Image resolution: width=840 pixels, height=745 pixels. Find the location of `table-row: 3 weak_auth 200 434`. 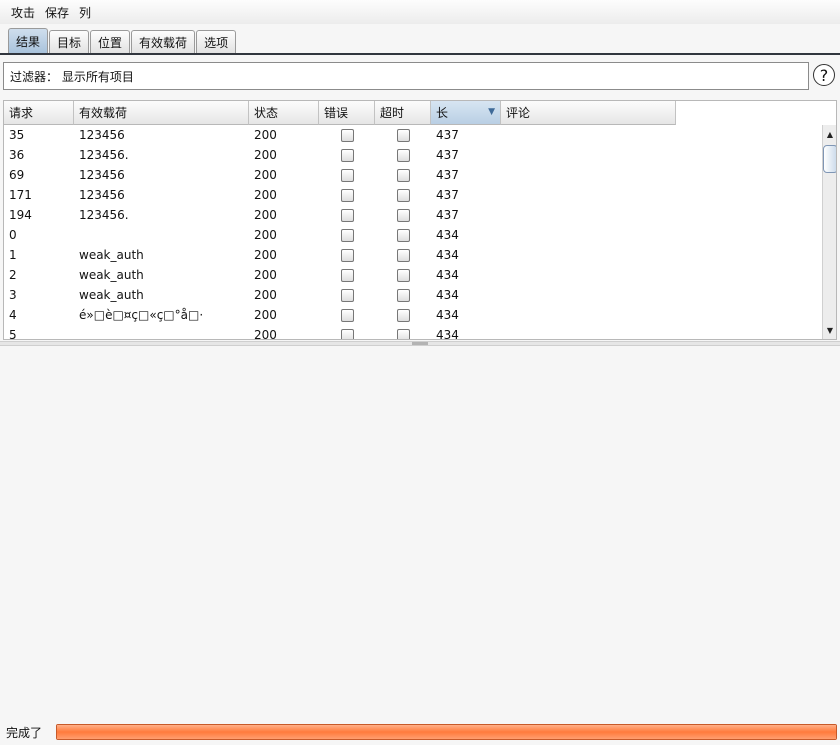

table-row: 3 weak_auth 200 434 is located at coordinates (414, 295).